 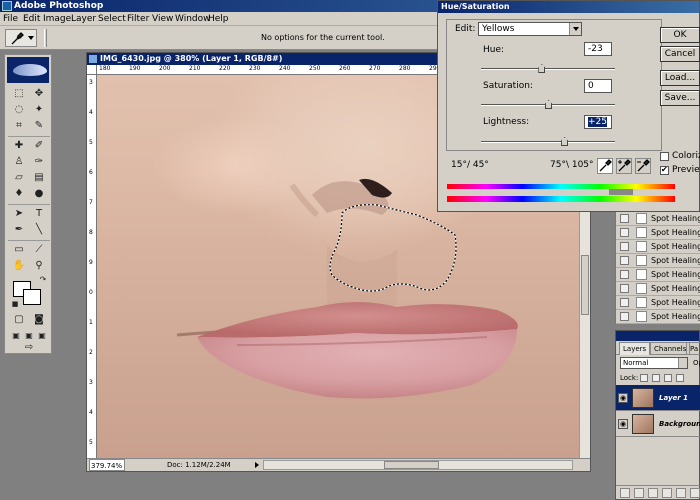 What do you see at coordinates (639, 493) in the screenshot?
I see `layer-style-icon` at bounding box center [639, 493].